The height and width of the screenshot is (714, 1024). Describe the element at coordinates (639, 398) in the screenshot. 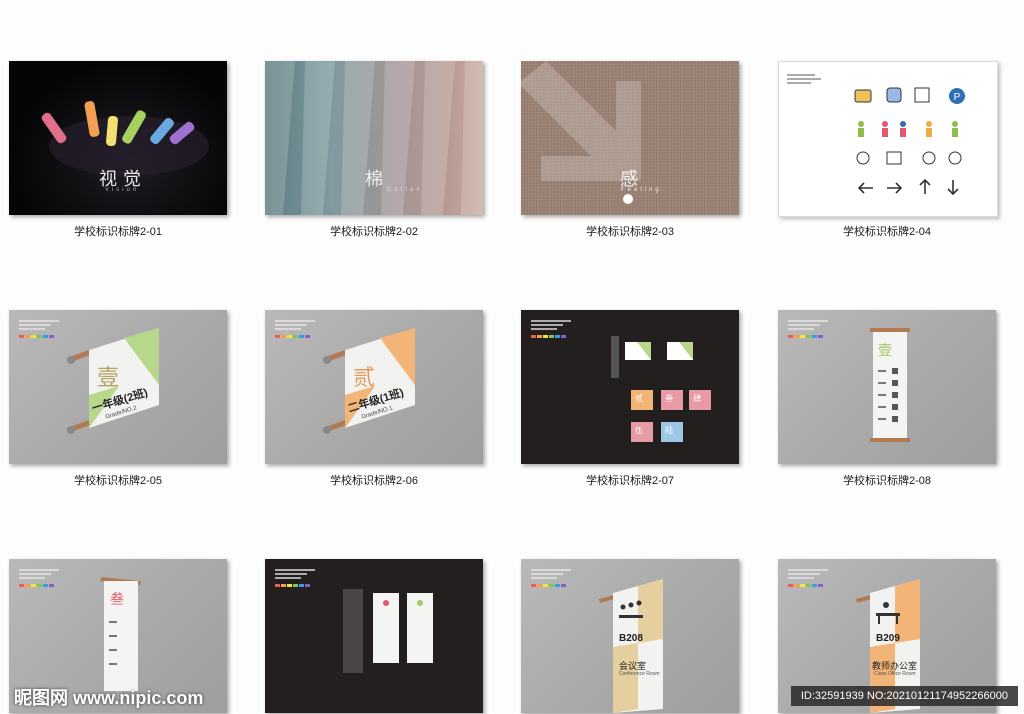

I see `chip-label: 贰` at that location.